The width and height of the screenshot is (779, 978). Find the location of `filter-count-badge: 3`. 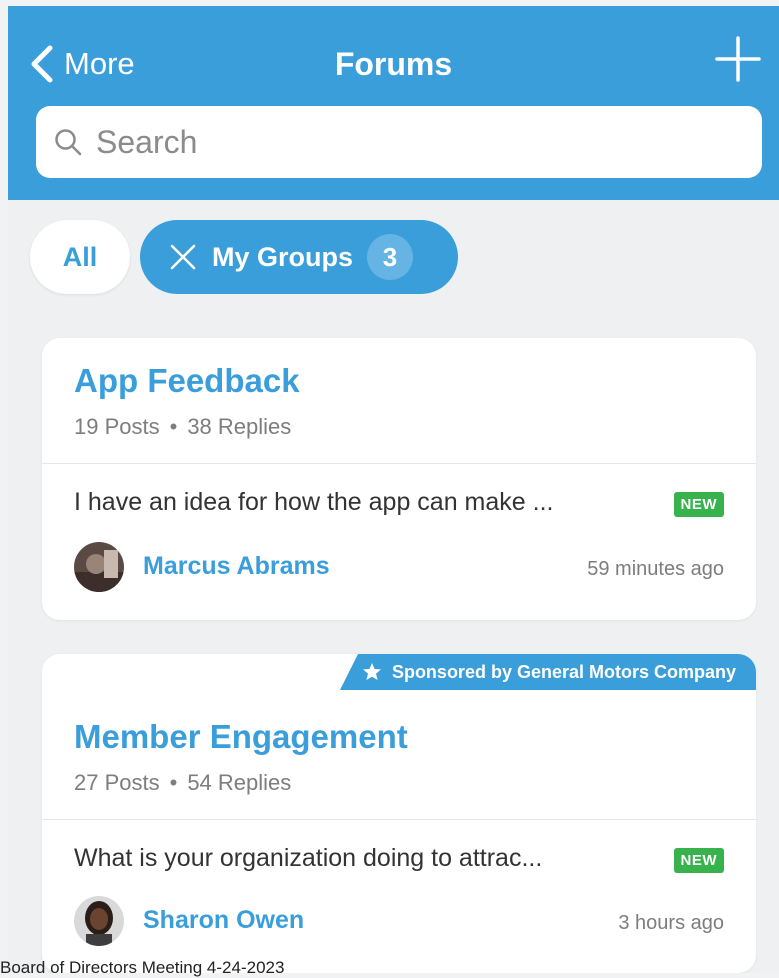

filter-count-badge: 3 is located at coordinates (390, 257).